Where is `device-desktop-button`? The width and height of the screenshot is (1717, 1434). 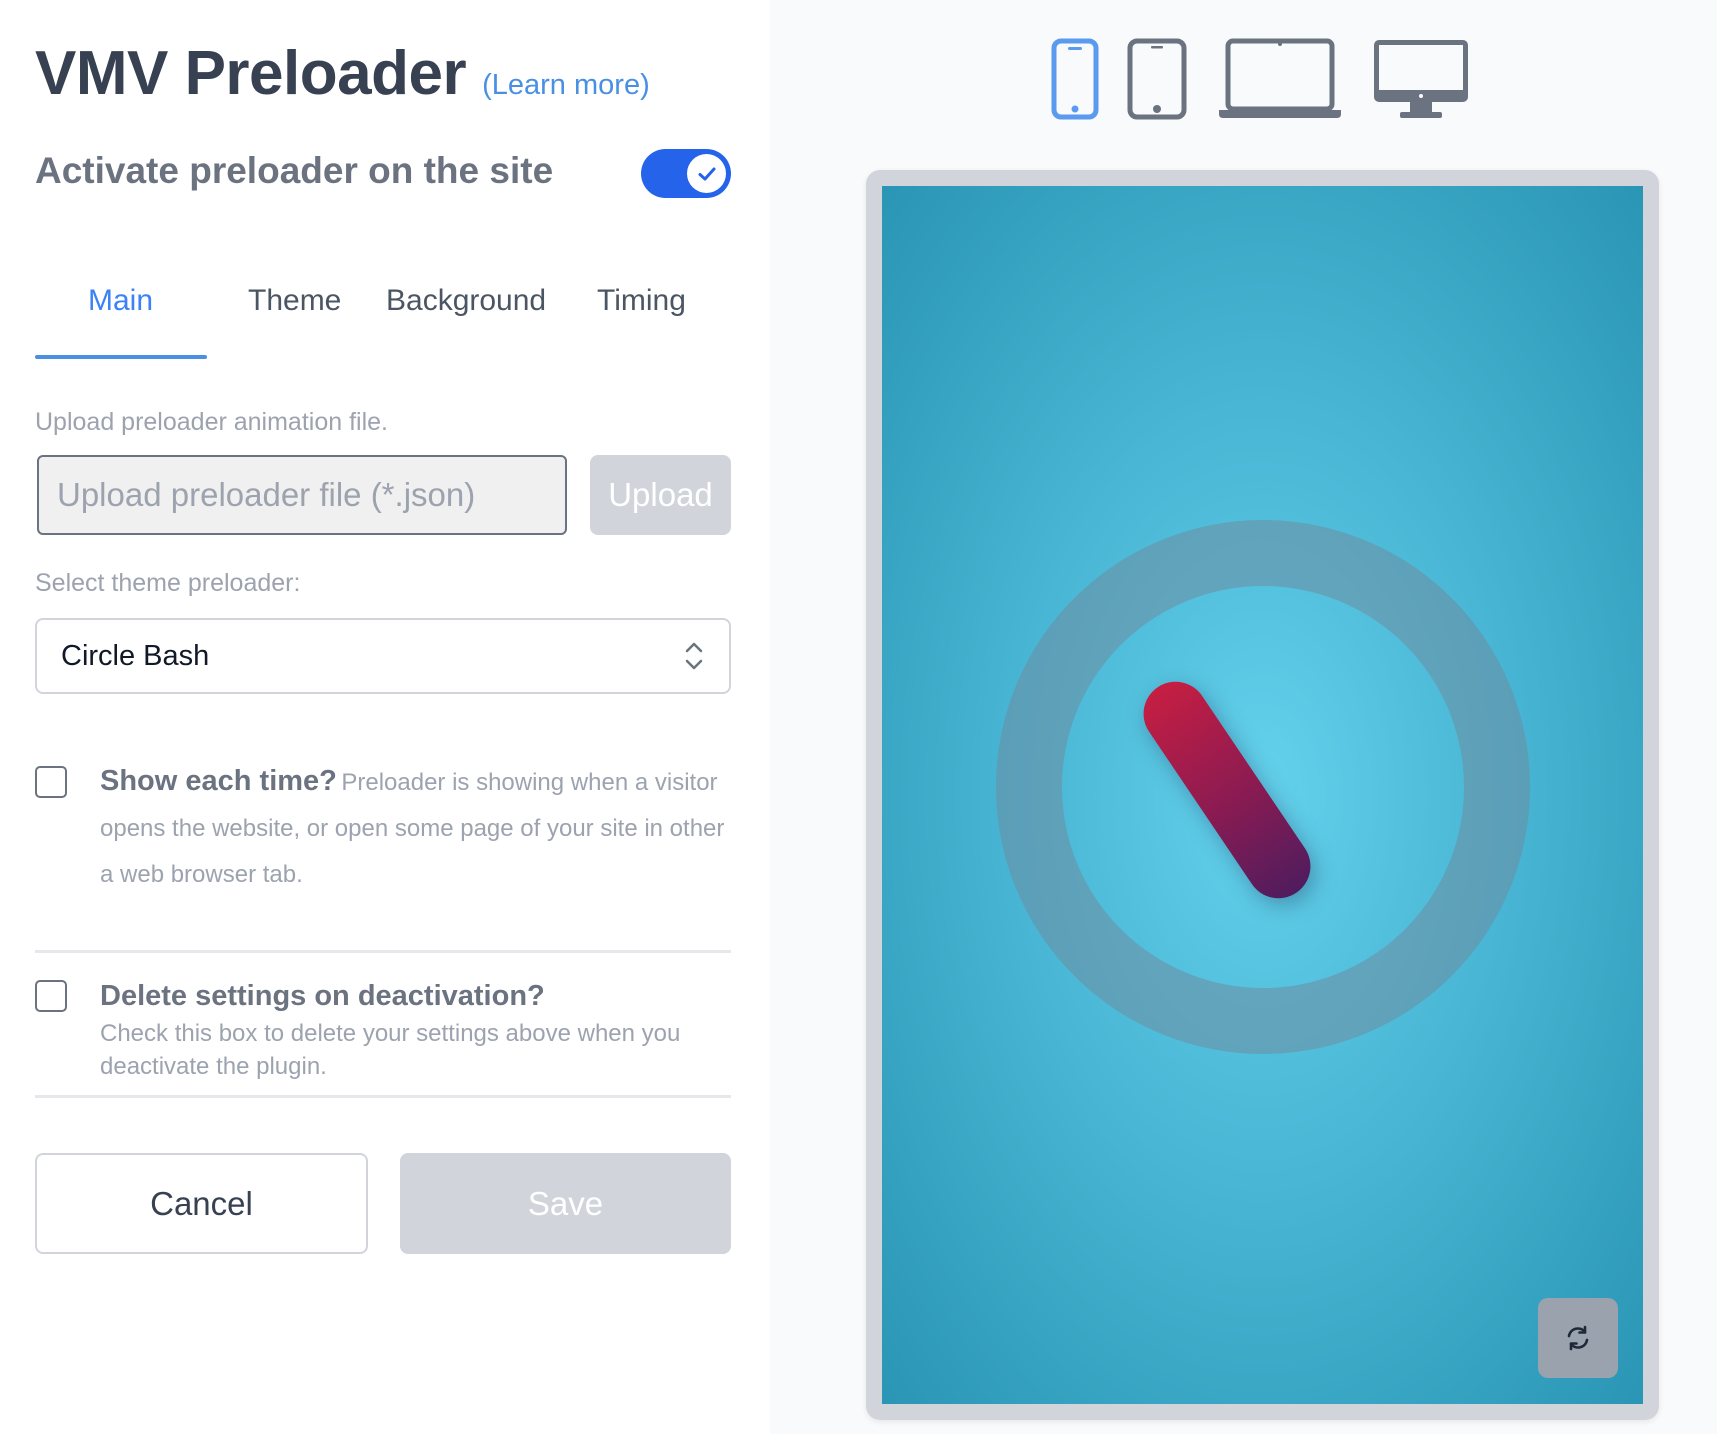 device-desktop-button is located at coordinates (1421, 82).